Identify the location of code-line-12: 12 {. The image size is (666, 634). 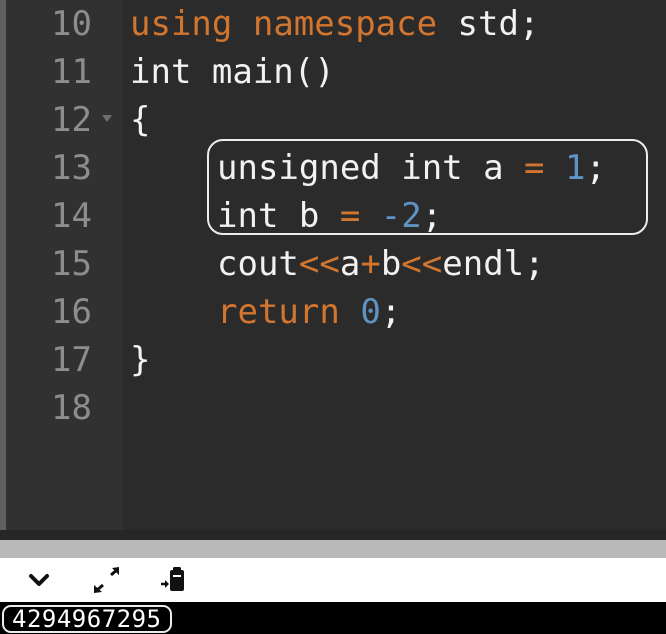
(333, 120).